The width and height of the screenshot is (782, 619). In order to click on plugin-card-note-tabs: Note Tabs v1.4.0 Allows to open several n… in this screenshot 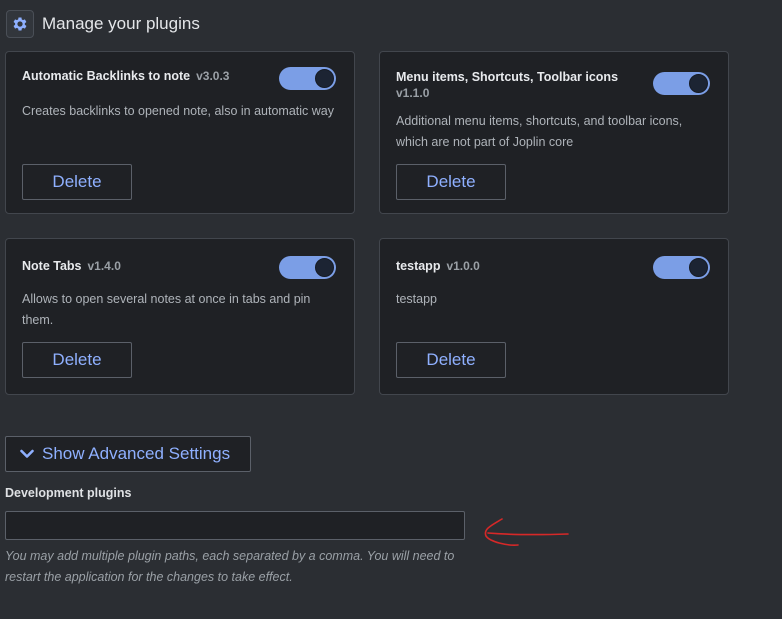, I will do `click(180, 316)`.